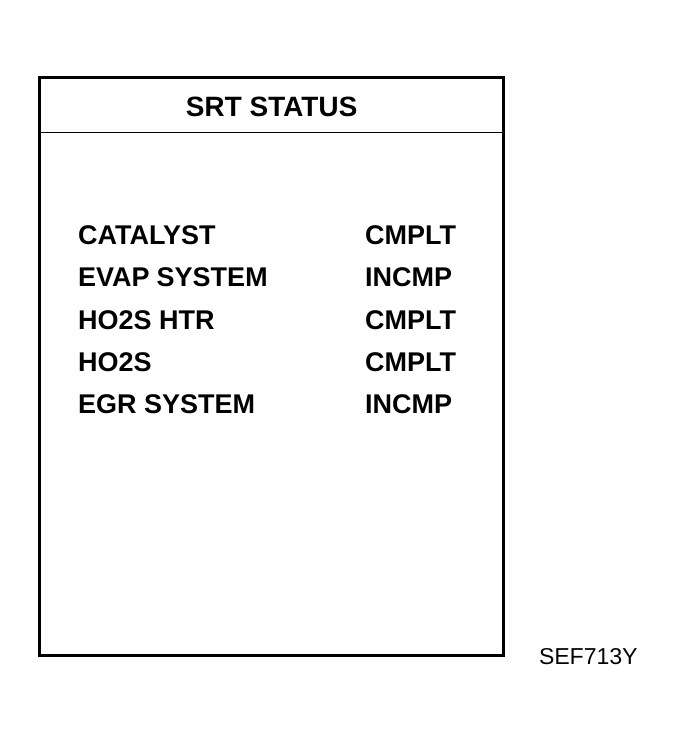 This screenshot has height=739, width=679. I want to click on figure-code: SEF713Y, so click(588, 656).